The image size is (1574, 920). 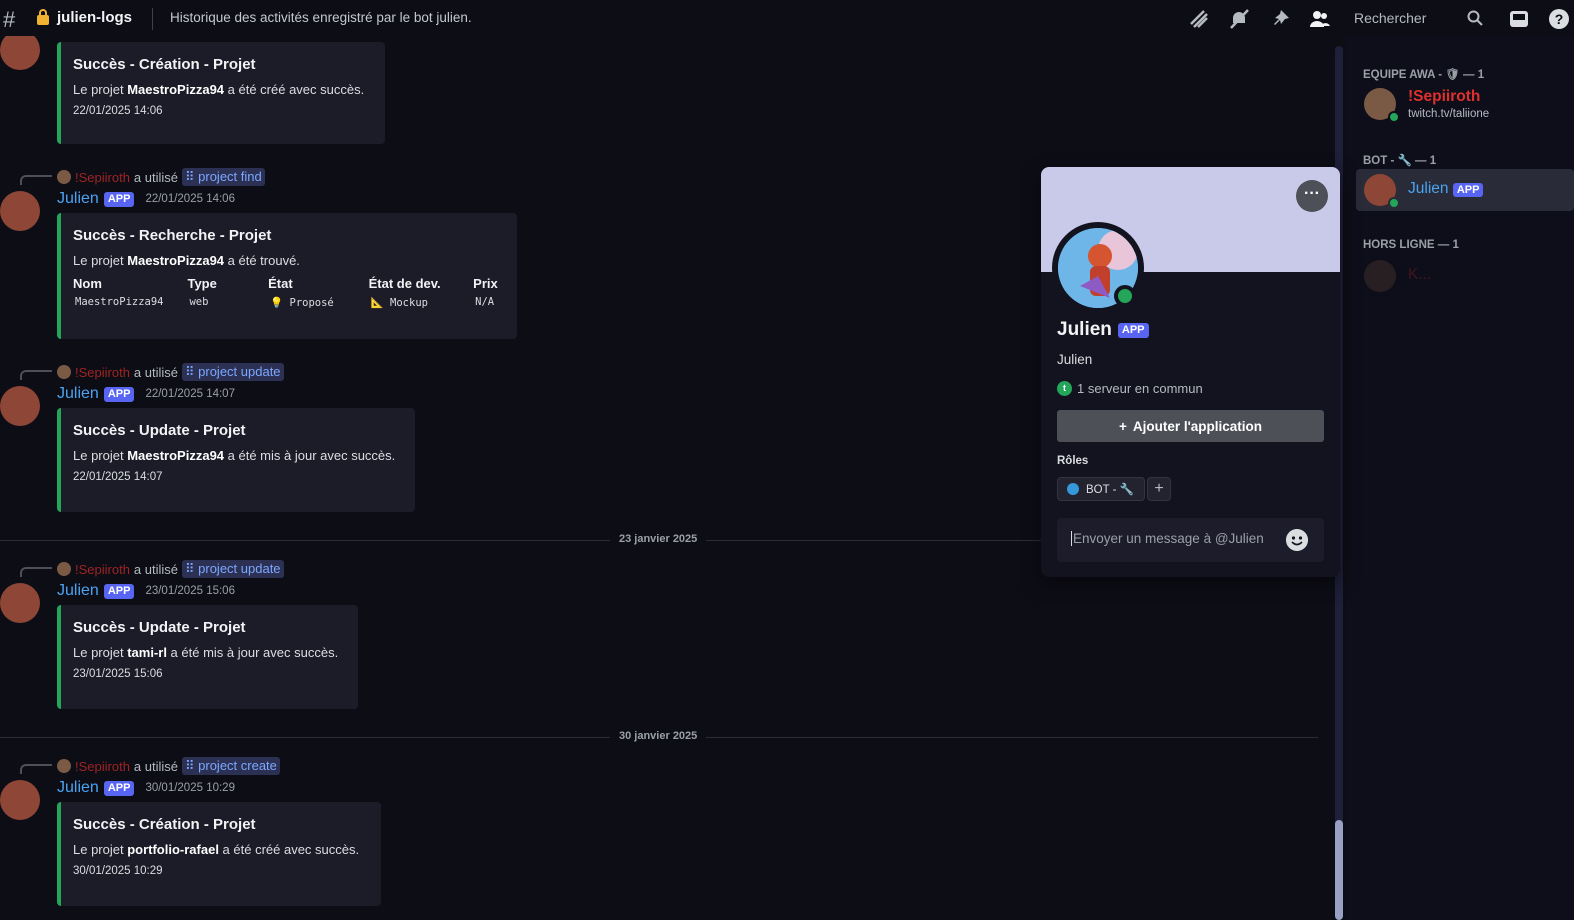 What do you see at coordinates (1280, 19) in the screenshot?
I see `pin-icon` at bounding box center [1280, 19].